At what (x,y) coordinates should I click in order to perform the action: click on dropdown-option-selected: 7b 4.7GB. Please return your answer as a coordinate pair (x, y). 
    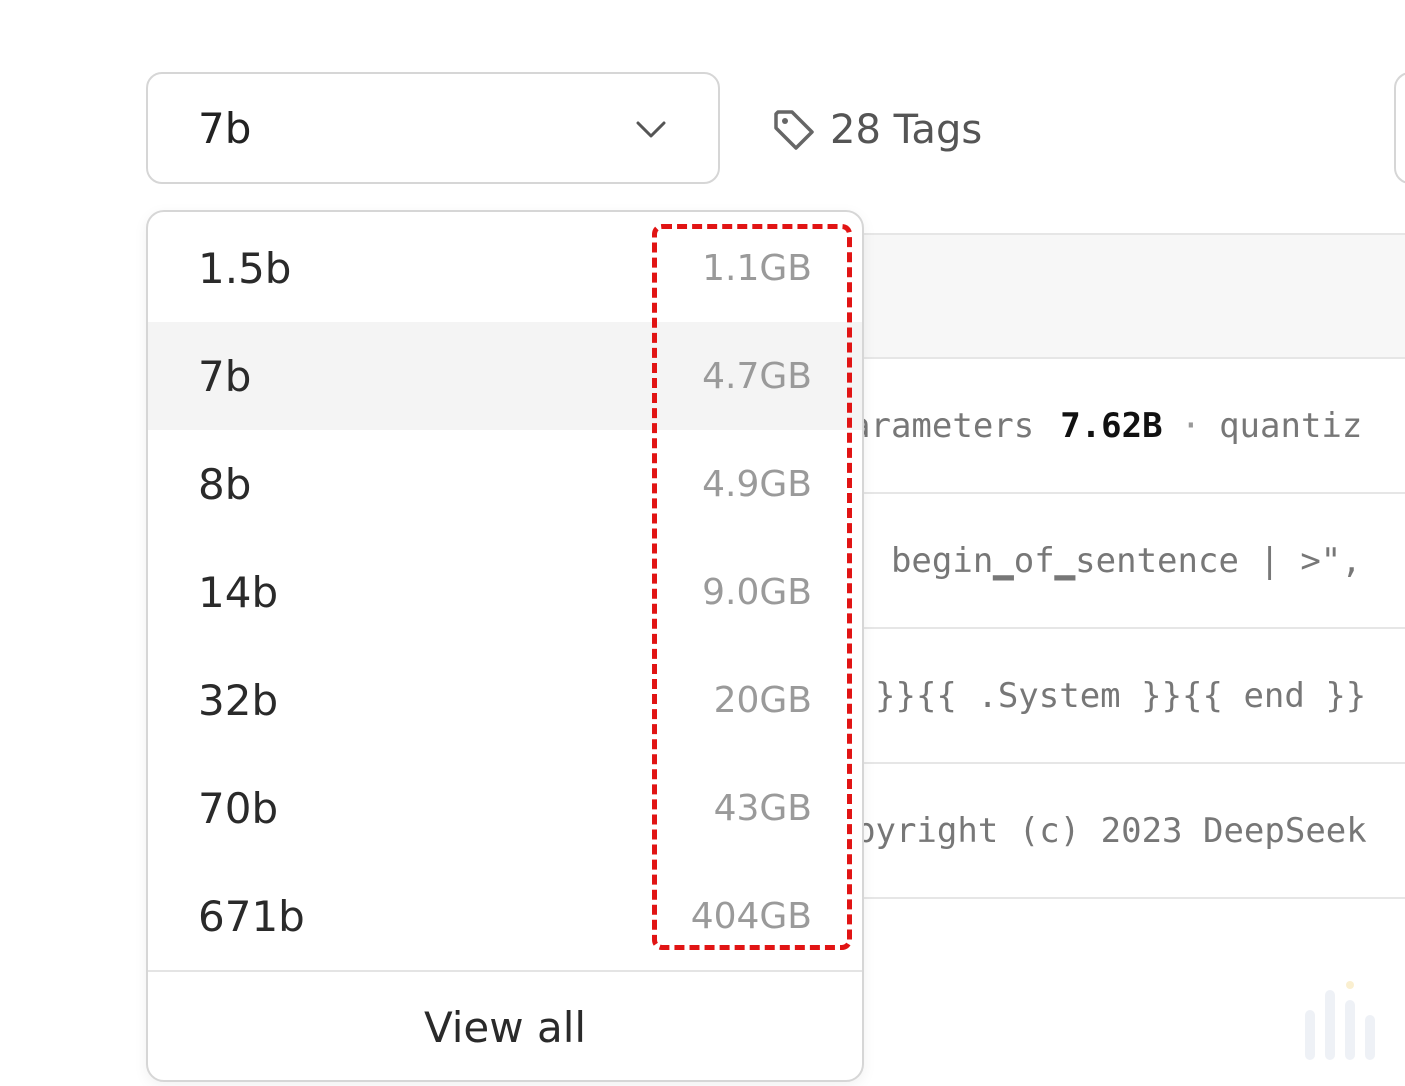
    Looking at the image, I should click on (505, 376).